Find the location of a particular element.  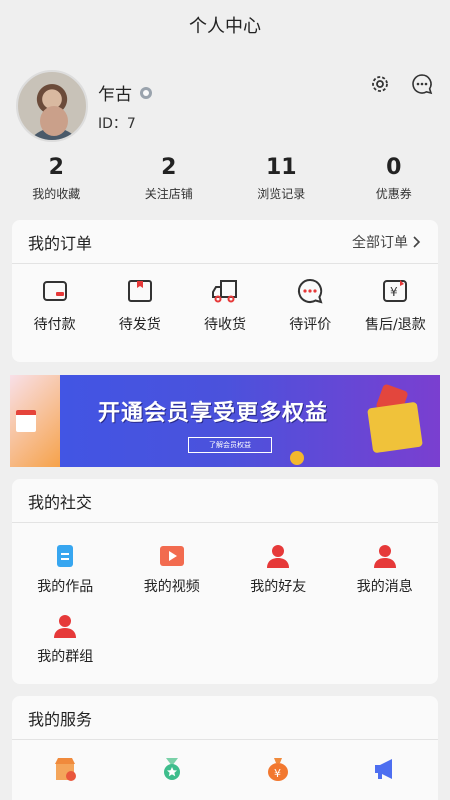

avatar is located at coordinates (52, 106).